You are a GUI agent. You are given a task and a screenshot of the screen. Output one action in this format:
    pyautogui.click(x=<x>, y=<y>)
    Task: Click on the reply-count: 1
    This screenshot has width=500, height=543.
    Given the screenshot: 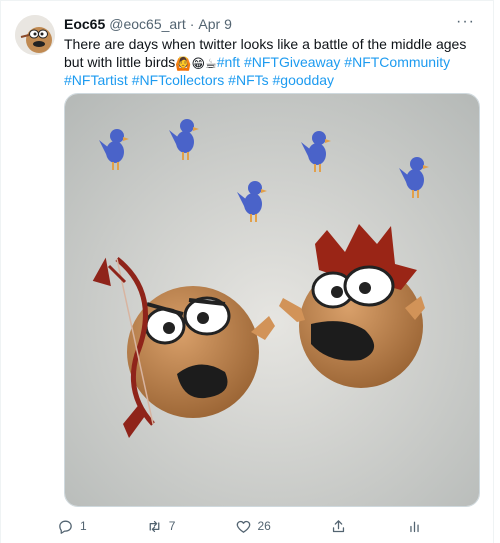 What is the action you would take?
    pyautogui.click(x=83, y=526)
    